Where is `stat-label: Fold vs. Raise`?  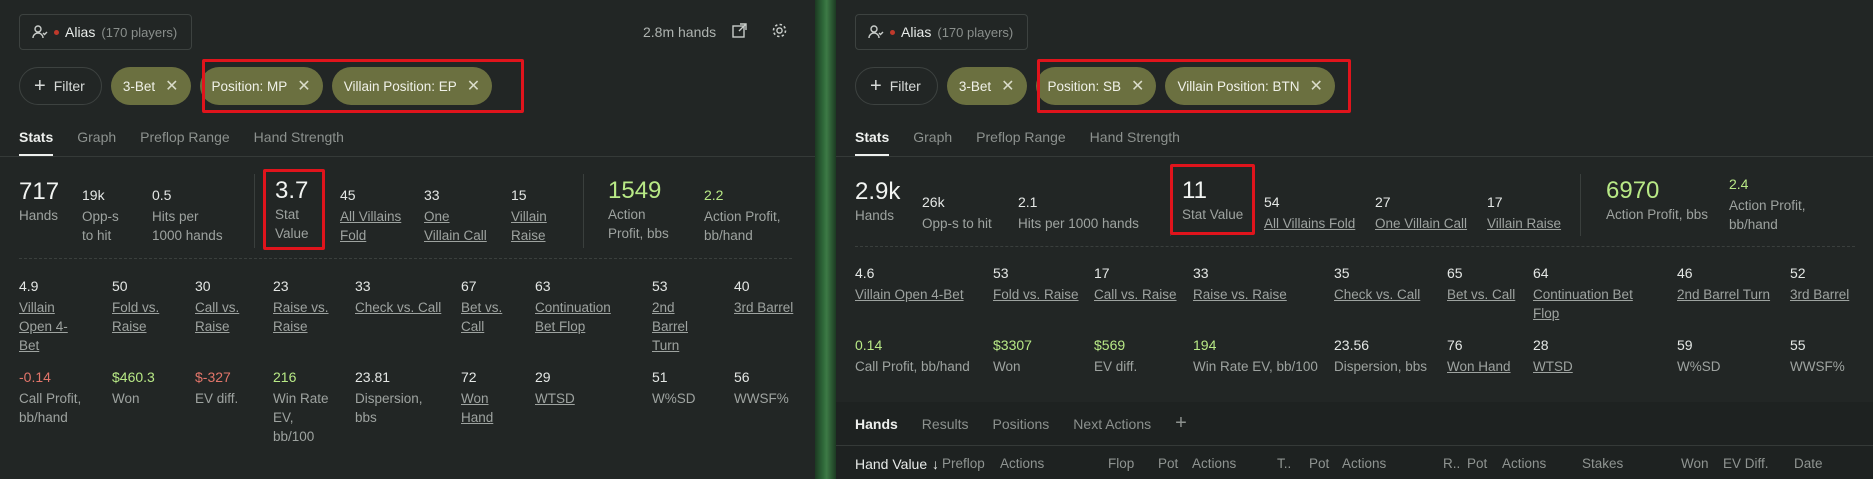
stat-label: Fold vs. Raise is located at coordinates (135, 317).